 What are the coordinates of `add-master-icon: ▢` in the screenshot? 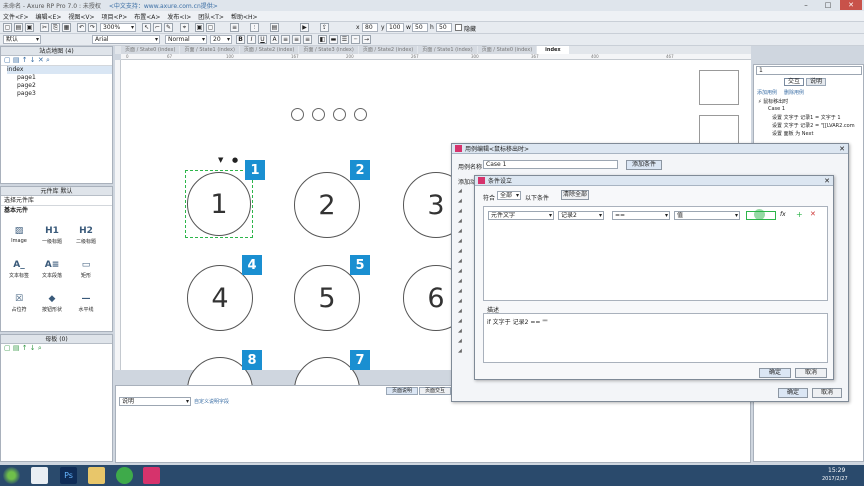 It's located at (8, 348).